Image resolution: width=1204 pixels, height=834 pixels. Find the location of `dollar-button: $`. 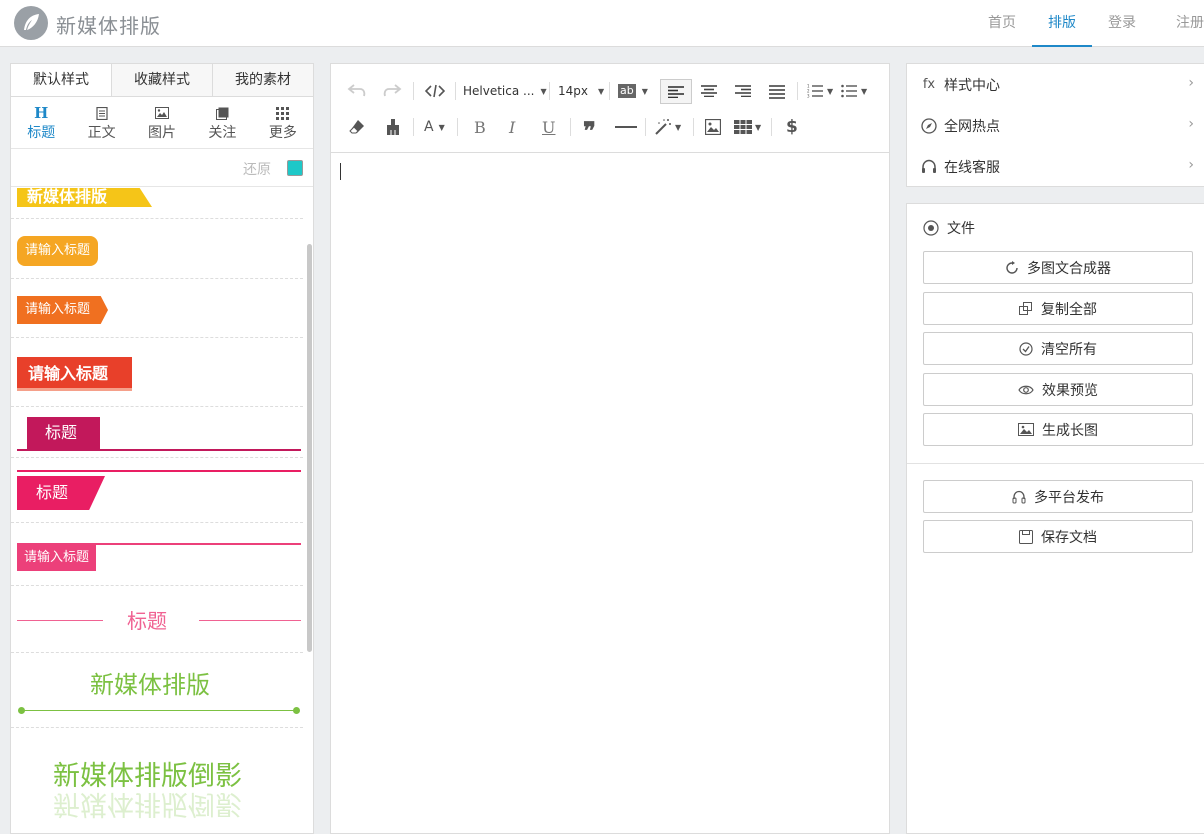

dollar-button: $ is located at coordinates (792, 127).